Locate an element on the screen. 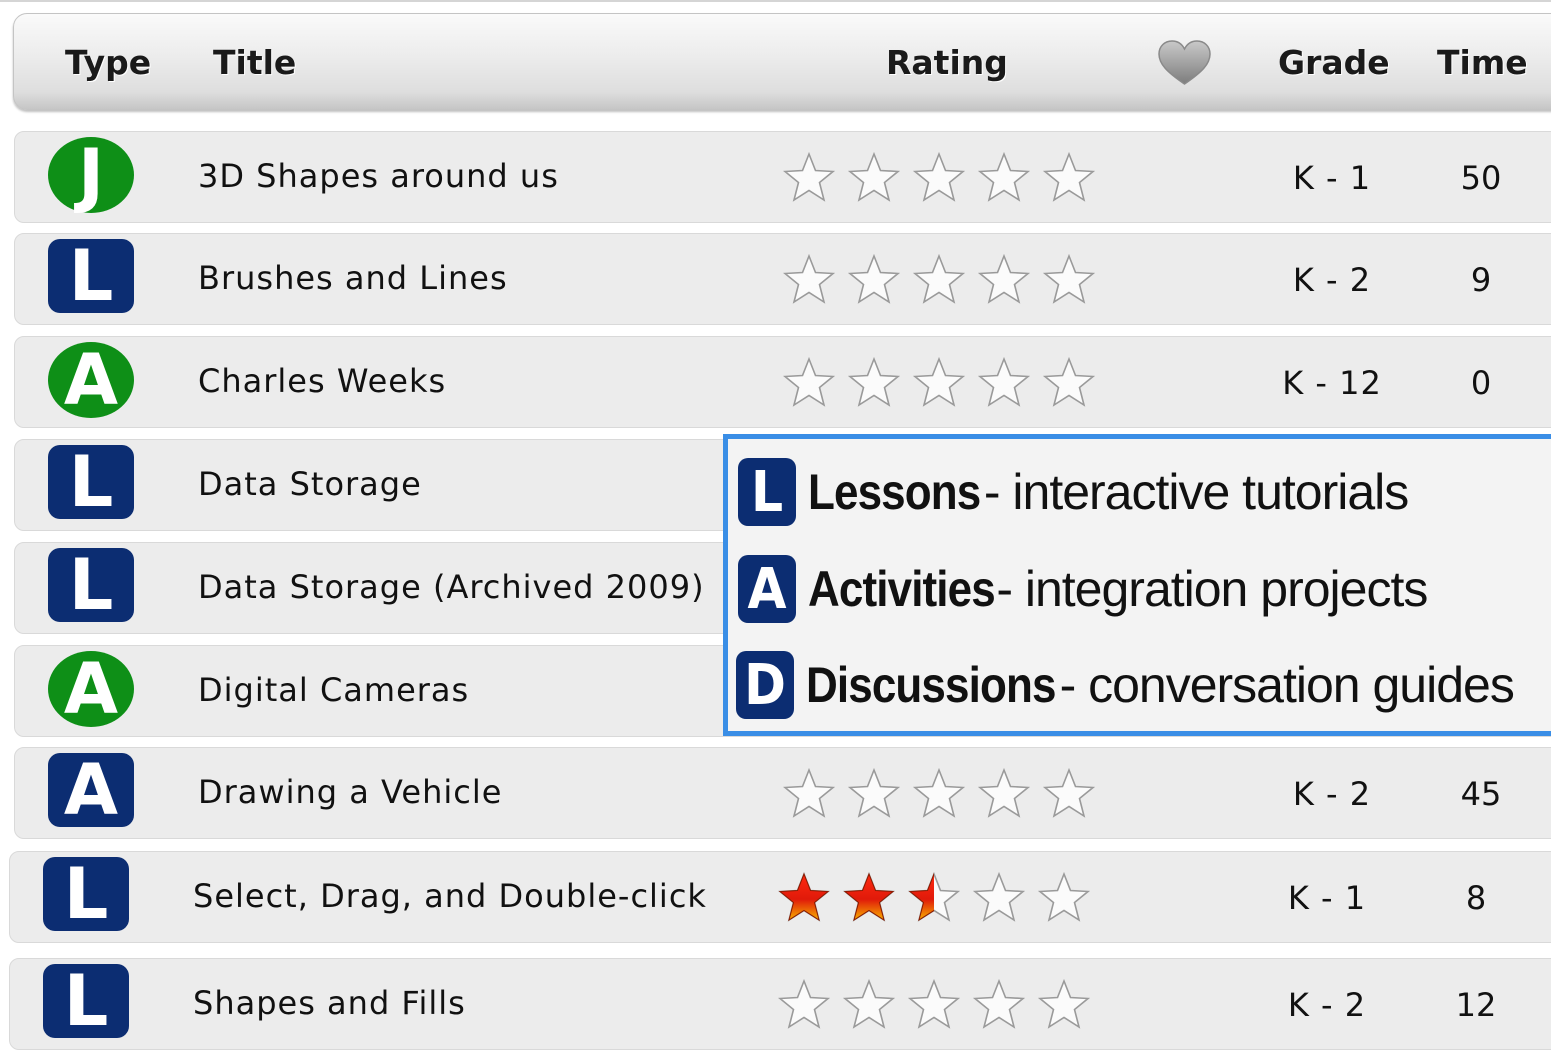  row-title-link: Drawing a Vehicle is located at coordinates (350, 792).